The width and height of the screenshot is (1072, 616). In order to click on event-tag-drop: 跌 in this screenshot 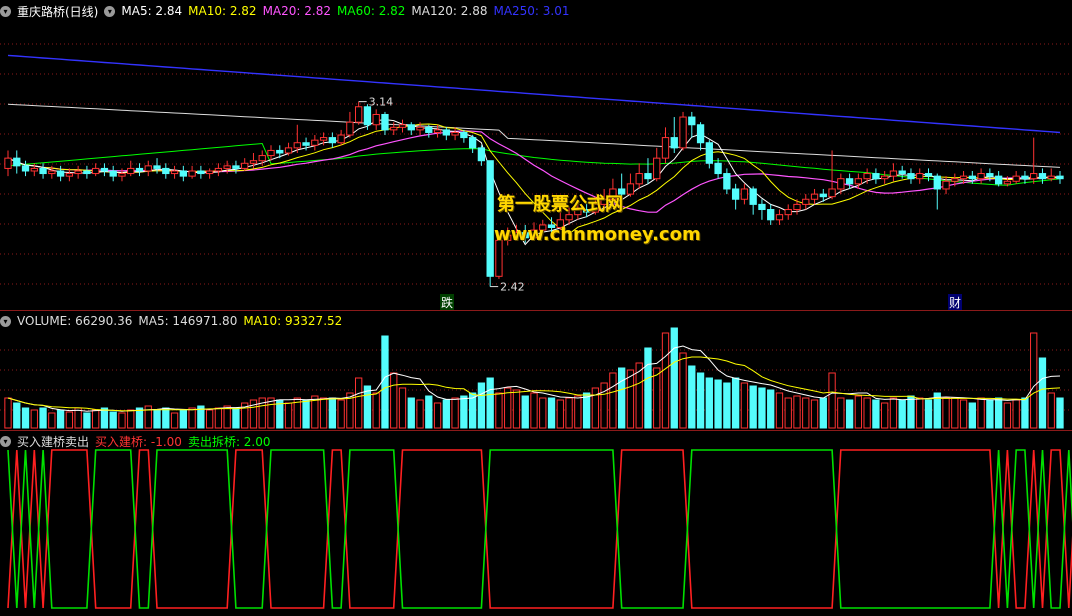, I will do `click(447, 302)`.